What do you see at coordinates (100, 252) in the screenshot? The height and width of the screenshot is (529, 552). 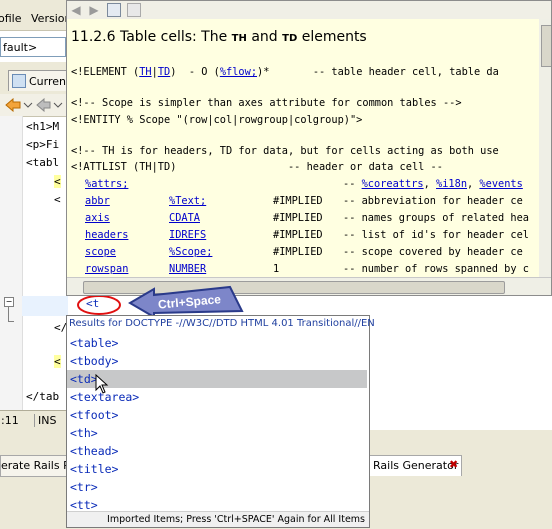 I see `attr-name-link: scope` at bounding box center [100, 252].